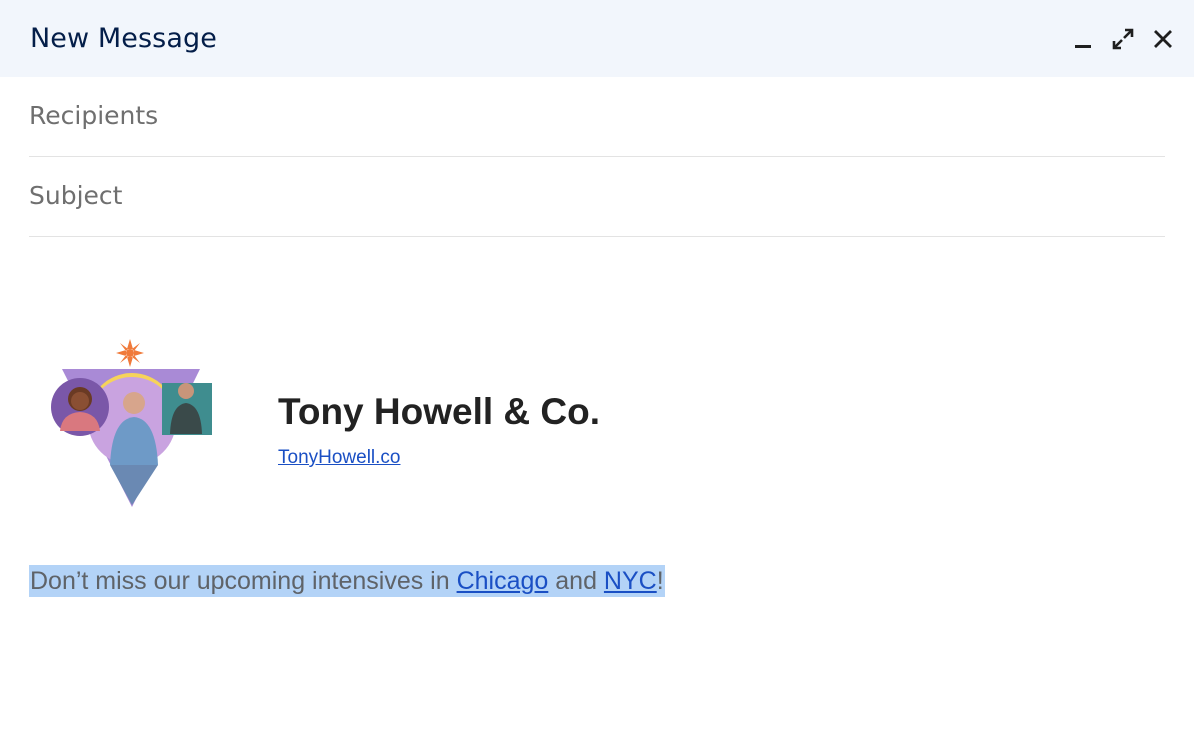  What do you see at coordinates (576, 581) in the screenshot?
I see `message-middle: and` at bounding box center [576, 581].